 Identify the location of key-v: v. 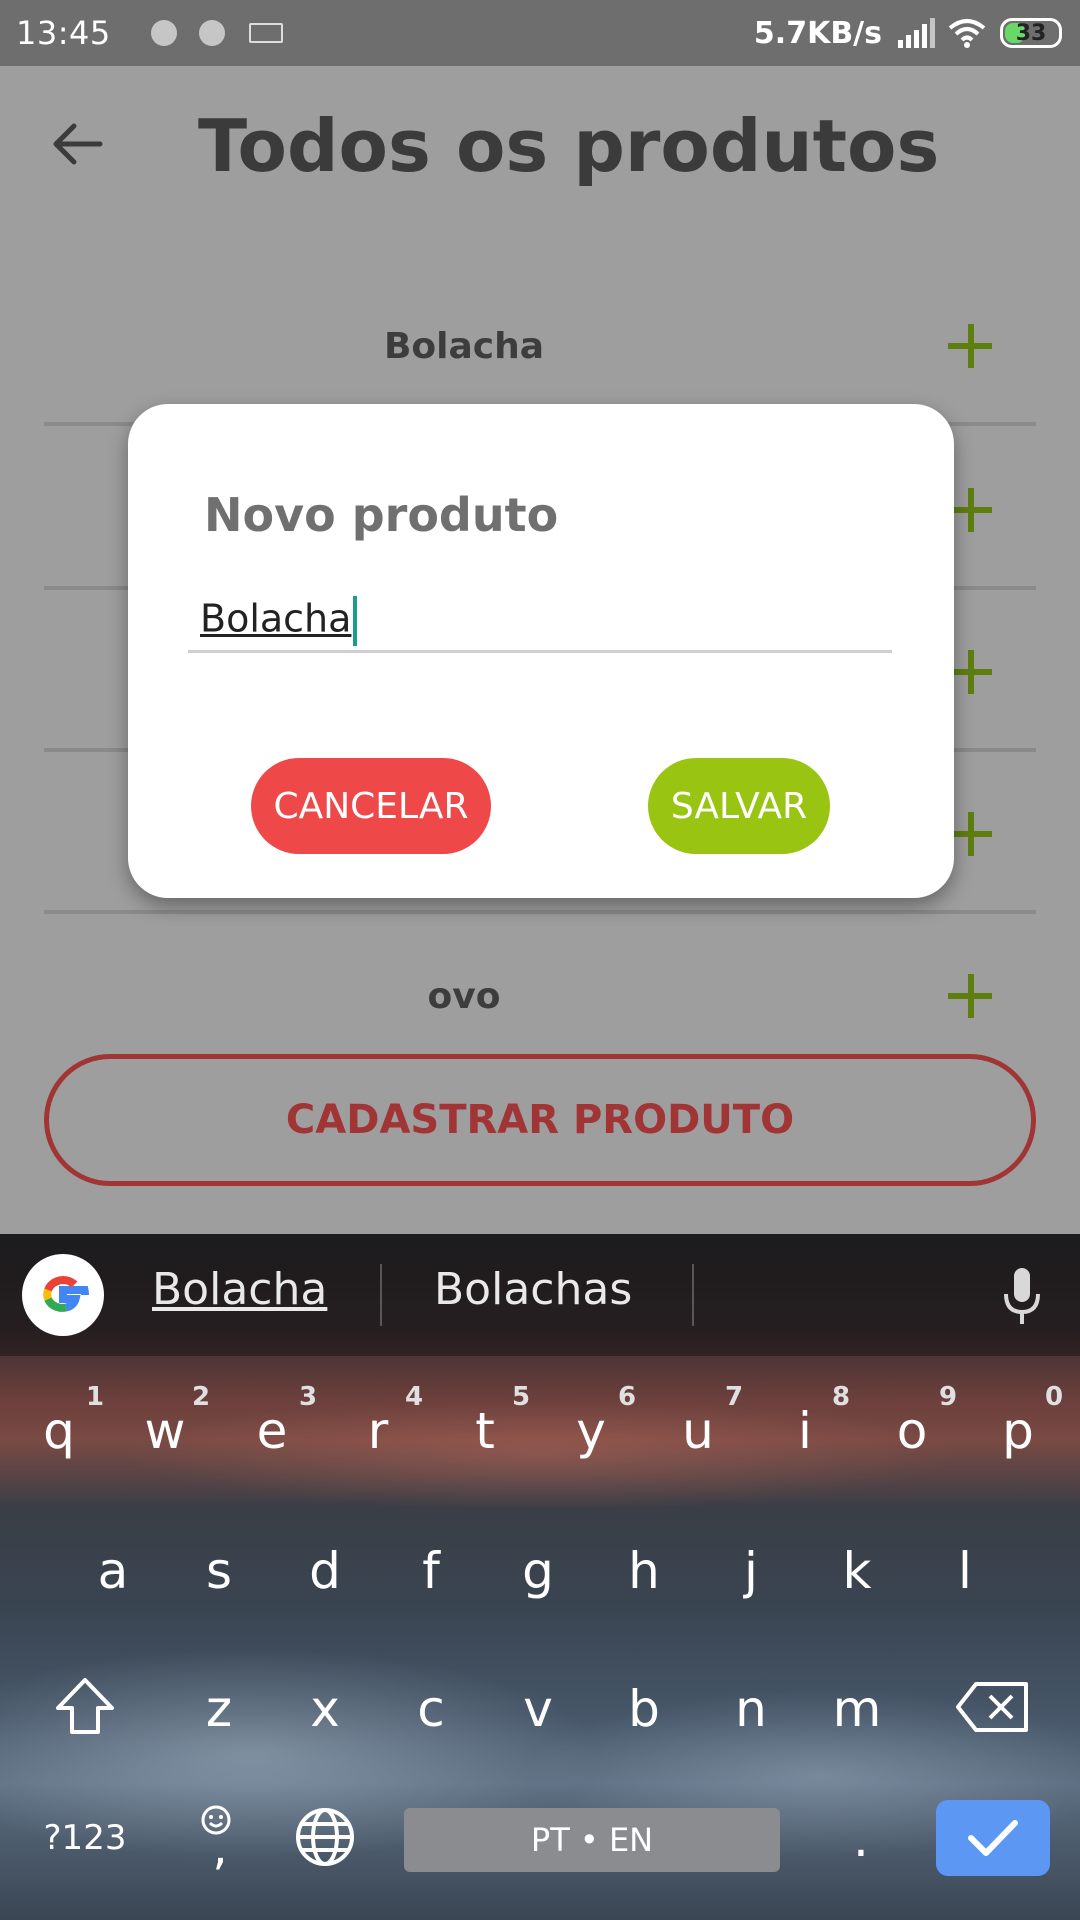
(538, 1709).